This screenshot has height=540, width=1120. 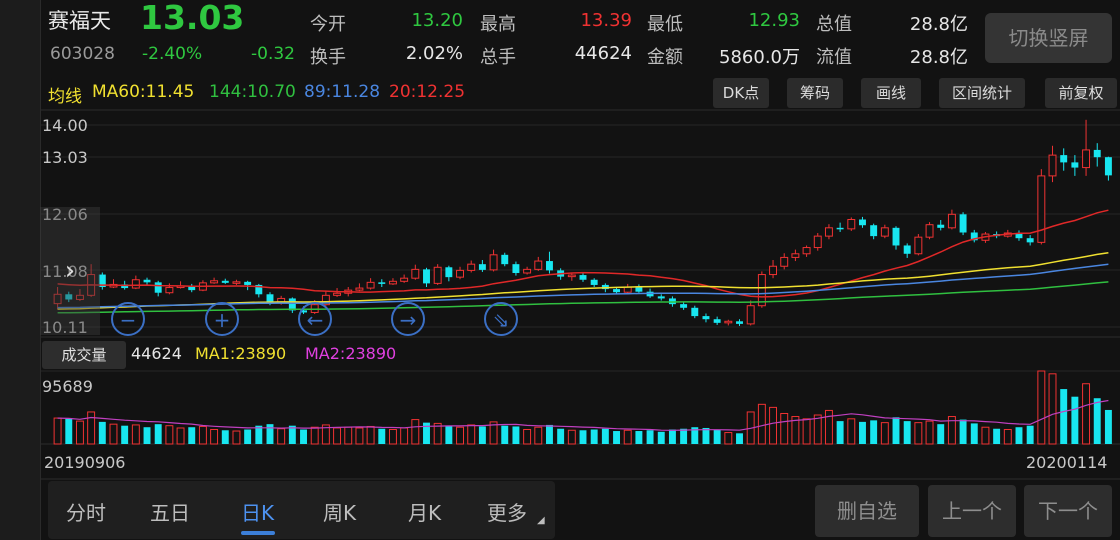 I want to click on previous-stock-button: 上一个, so click(x=972, y=511).